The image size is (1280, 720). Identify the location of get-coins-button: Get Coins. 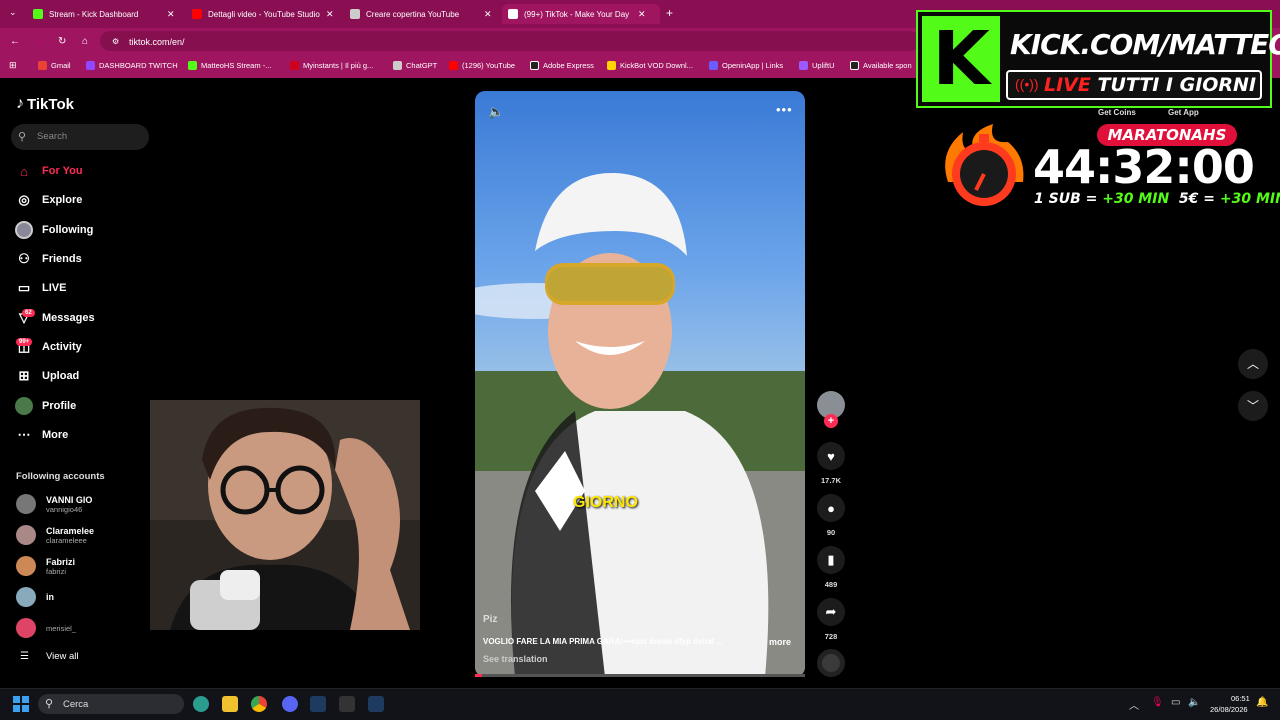
(1117, 112).